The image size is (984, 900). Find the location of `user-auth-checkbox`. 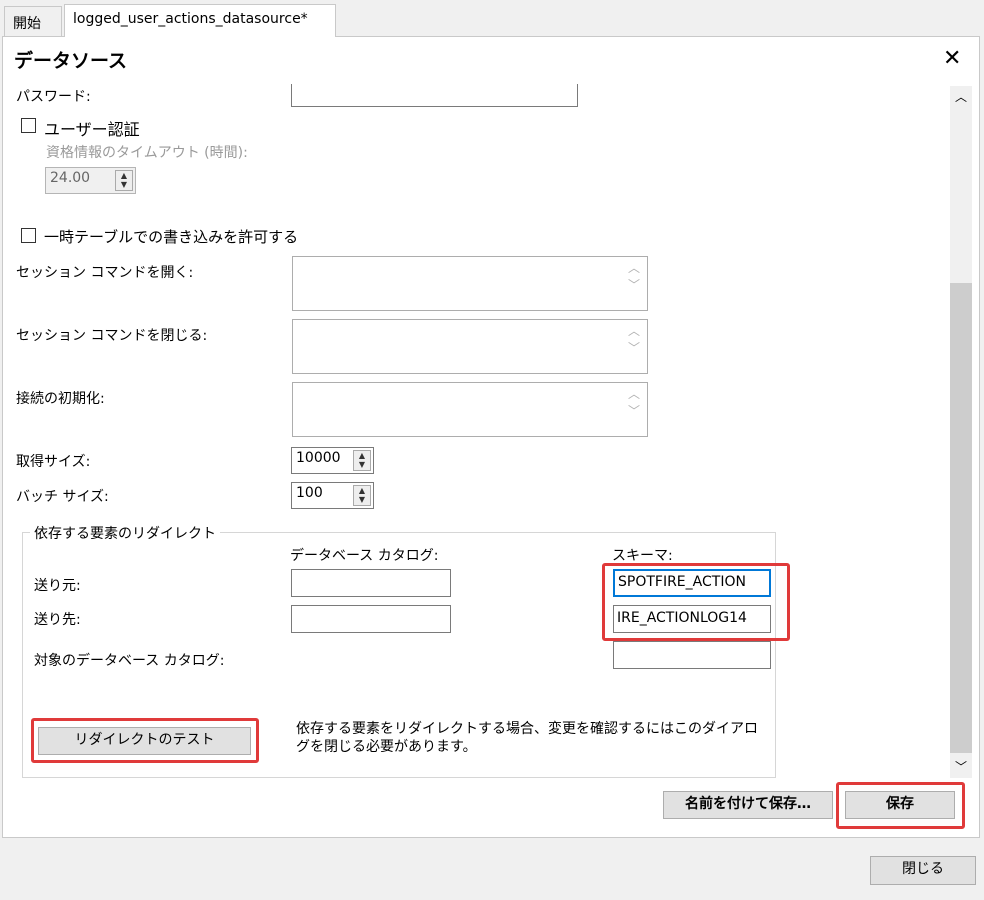

user-auth-checkbox is located at coordinates (28, 125).